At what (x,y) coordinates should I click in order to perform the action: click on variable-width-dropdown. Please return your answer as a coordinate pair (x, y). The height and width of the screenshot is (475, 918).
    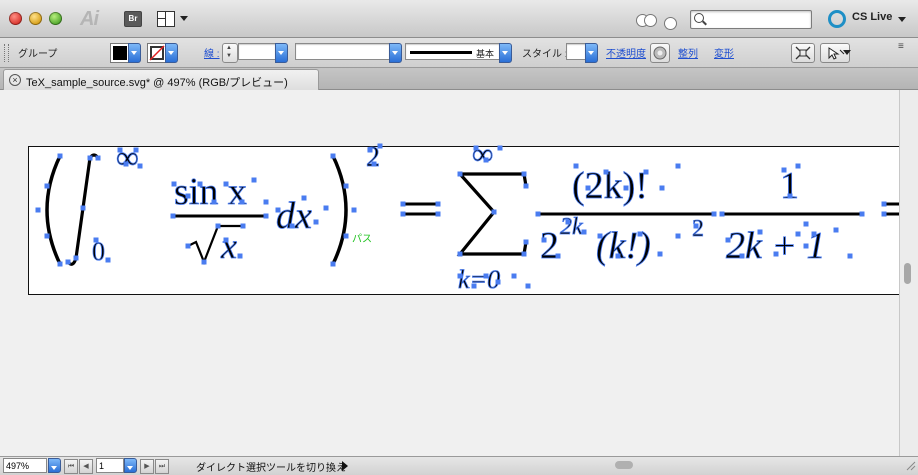
    Looking at the image, I should click on (395, 53).